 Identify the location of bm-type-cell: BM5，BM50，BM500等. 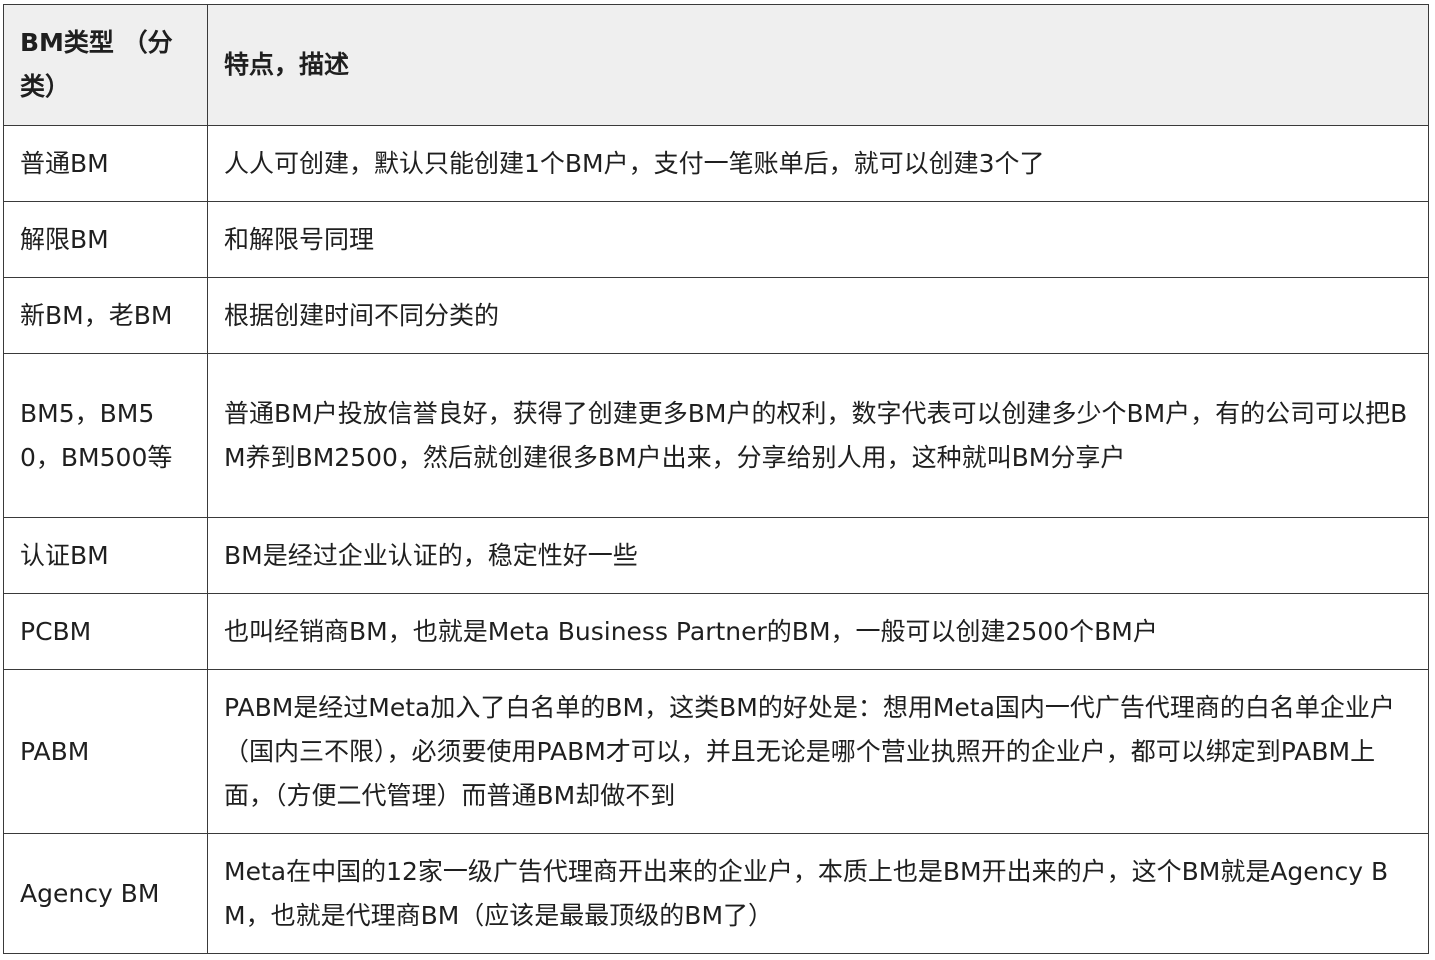
(105, 435).